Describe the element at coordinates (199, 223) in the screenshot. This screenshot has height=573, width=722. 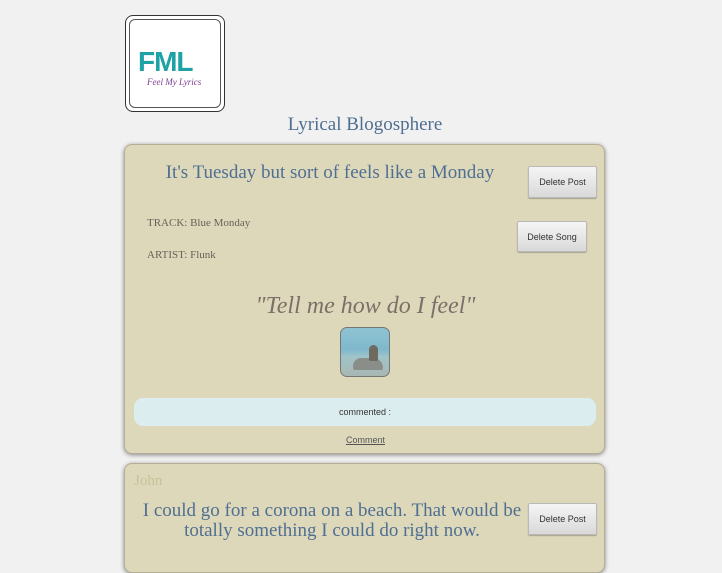
I see `track-label: TRACK: Blue Monday` at that location.